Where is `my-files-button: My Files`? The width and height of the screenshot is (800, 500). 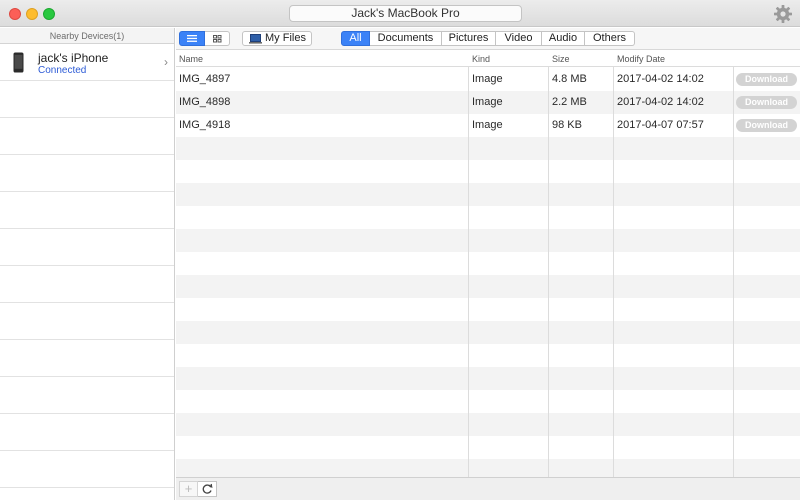
my-files-button: My Files is located at coordinates (277, 38).